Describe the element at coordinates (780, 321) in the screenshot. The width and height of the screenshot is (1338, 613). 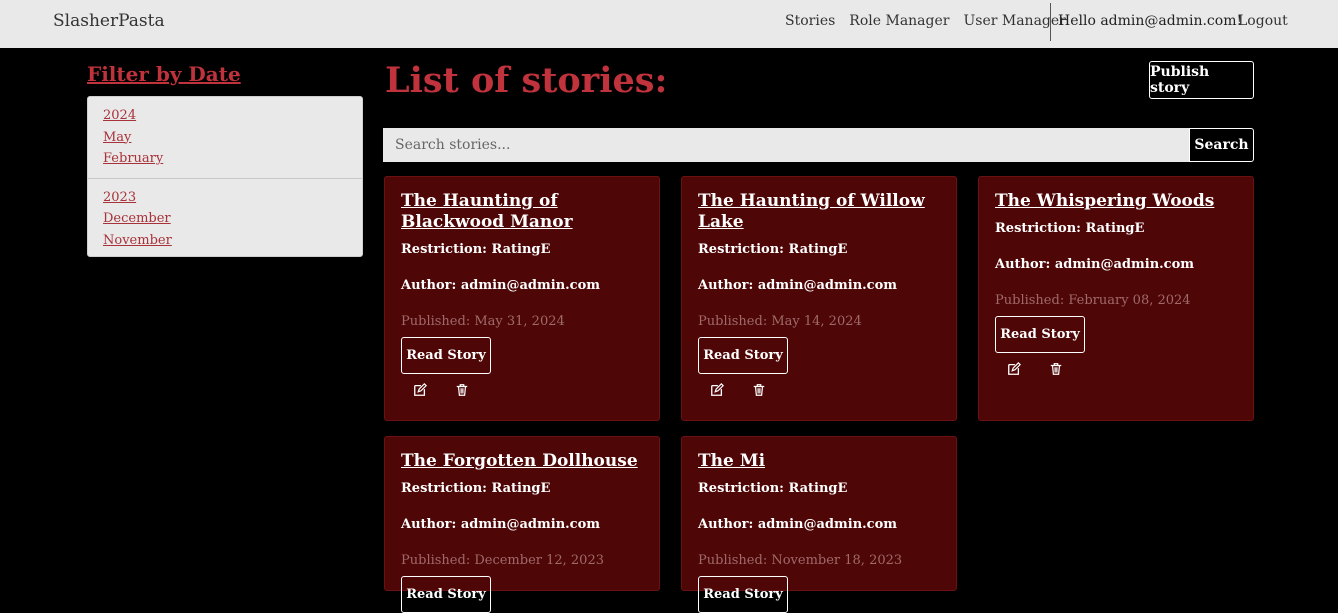
I see `story-published-date: Published: May 14, 2024` at that location.